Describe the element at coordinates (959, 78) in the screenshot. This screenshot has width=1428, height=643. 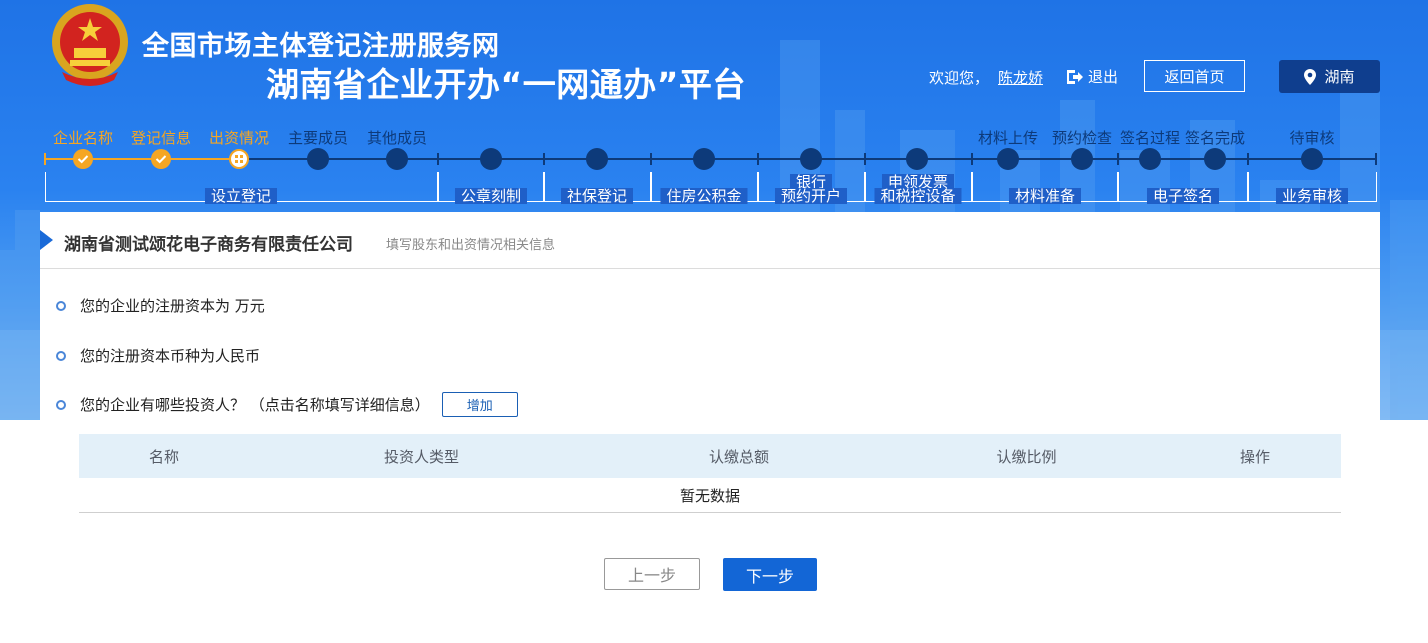
I see `welcome-text: 欢迎您，` at that location.